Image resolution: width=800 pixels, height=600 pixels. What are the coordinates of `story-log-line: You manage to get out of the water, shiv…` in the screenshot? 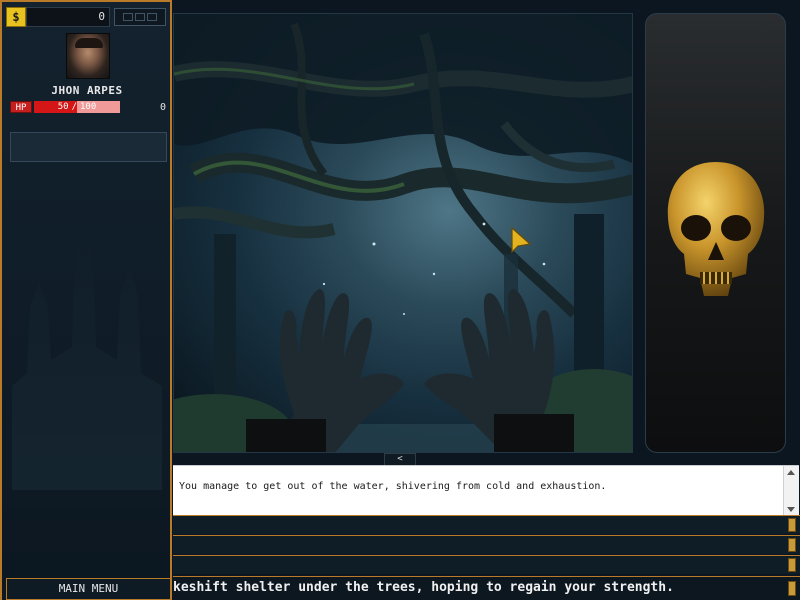 It's located at (393, 486).